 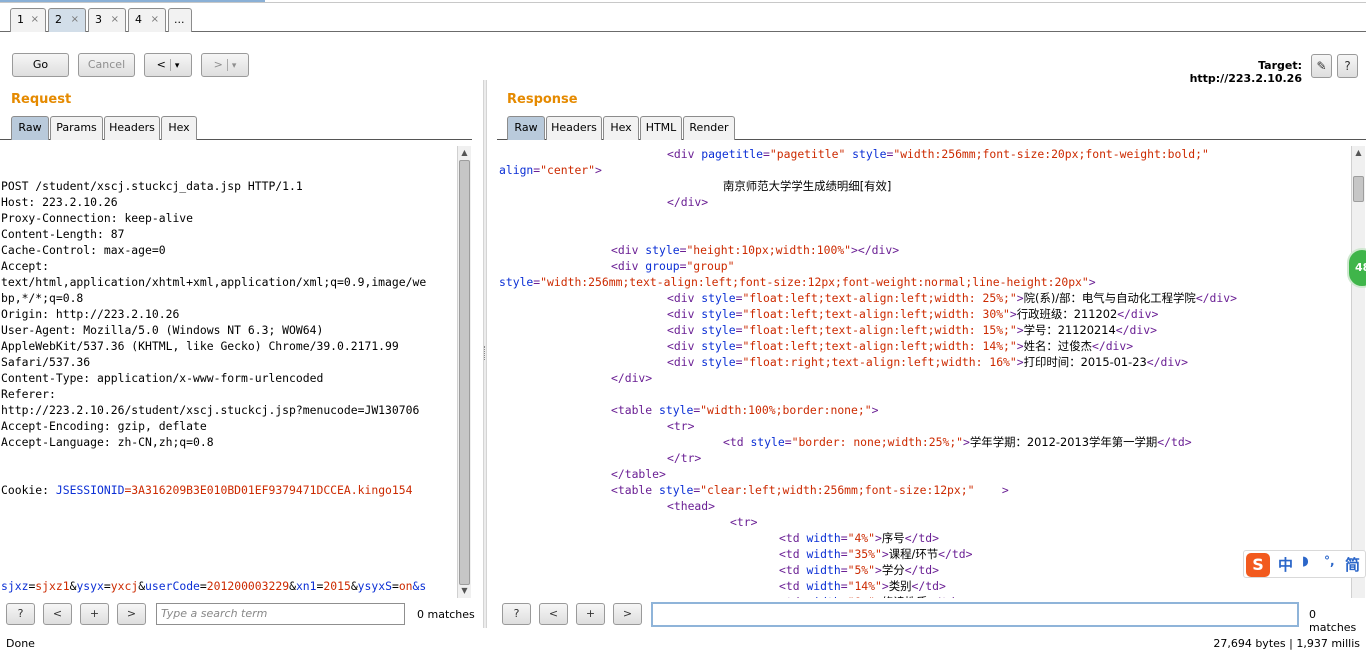 I want to click on code-token-txt: 姓名：过俊杰, so click(x=1057, y=346).